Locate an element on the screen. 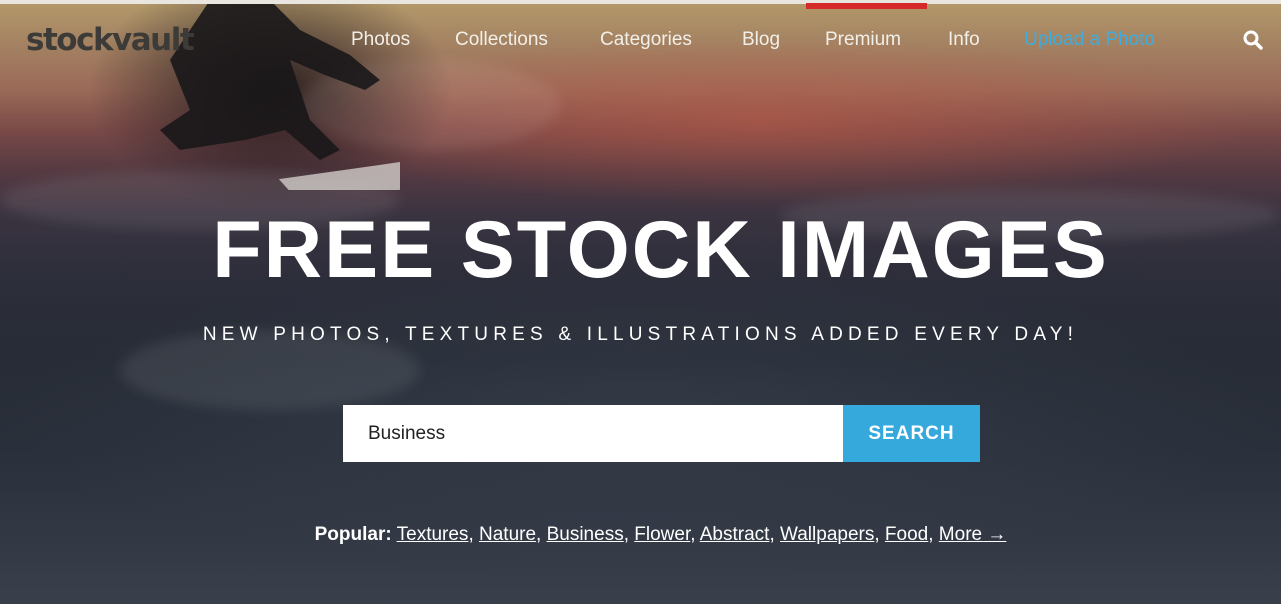 This screenshot has height=604, width=1281. popular-link-more: More → is located at coordinates (973, 534).